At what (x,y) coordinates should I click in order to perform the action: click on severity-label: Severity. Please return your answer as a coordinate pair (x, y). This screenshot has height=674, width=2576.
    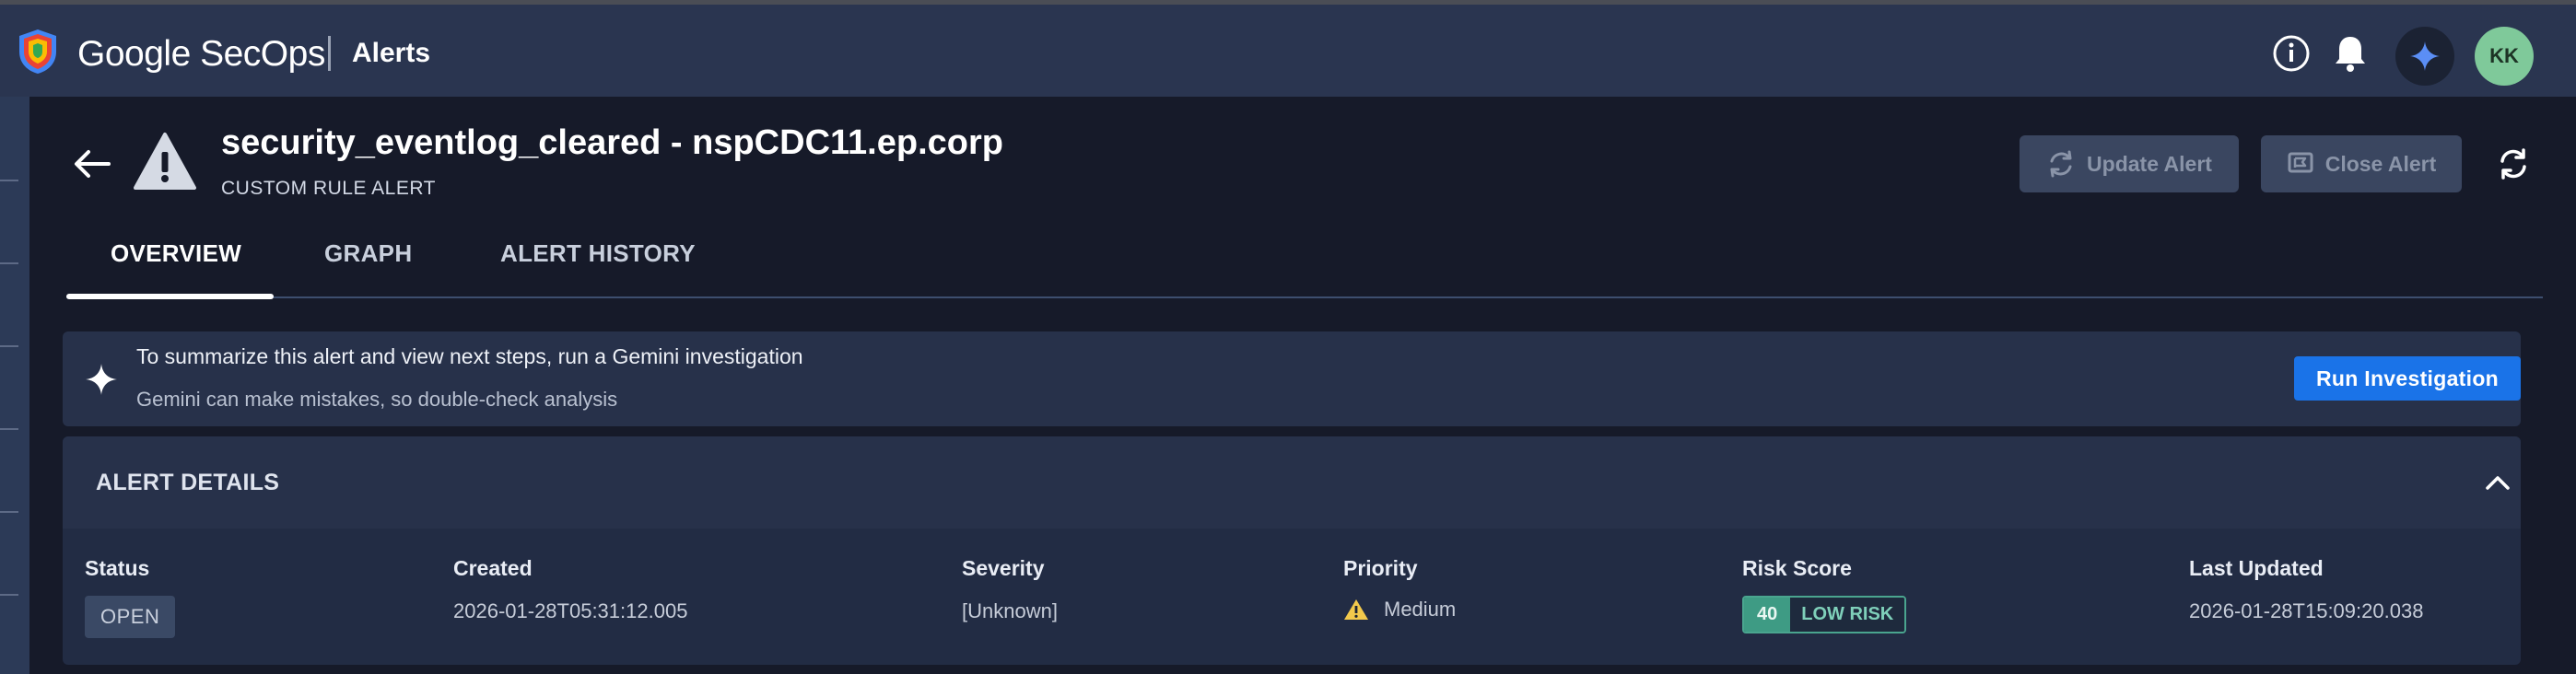
    Looking at the image, I should click on (1004, 568).